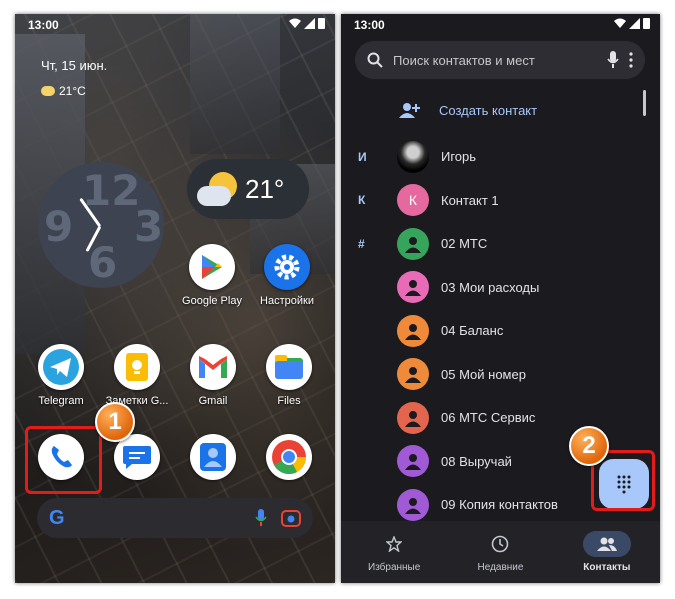 Image resolution: width=675 pixels, height=599 pixels. I want to click on nav-contacts: Контакты, so click(607, 552).